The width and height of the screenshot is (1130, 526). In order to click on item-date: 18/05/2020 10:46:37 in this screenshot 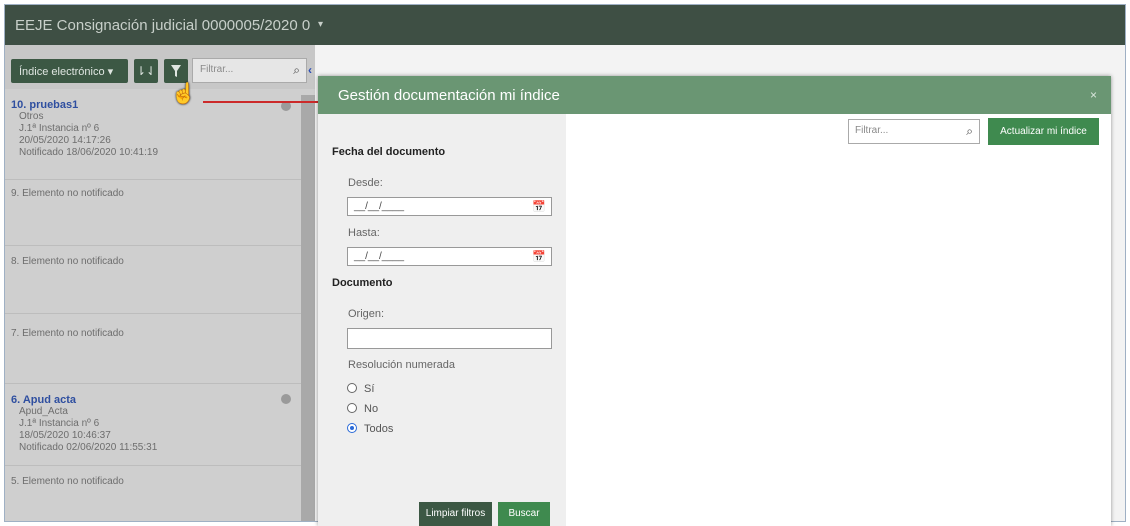, I will do `click(65, 435)`.